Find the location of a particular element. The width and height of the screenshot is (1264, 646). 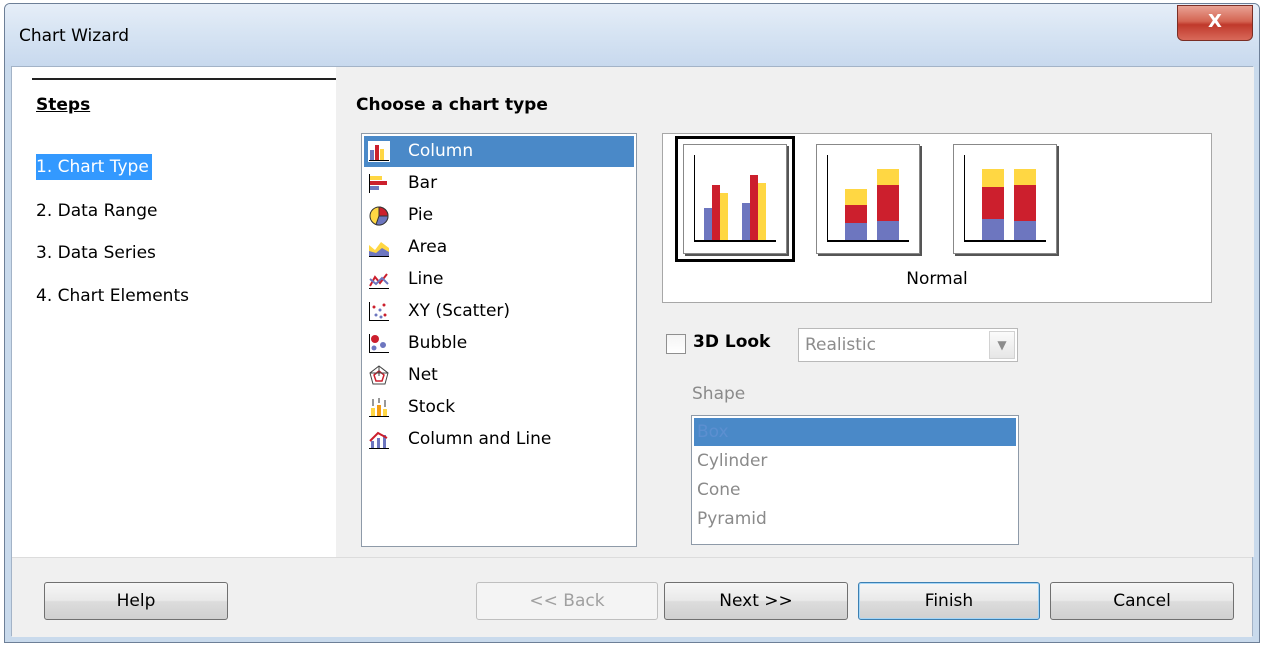

button-bar: Help << Back Next >> Finish Cancel is located at coordinates (632, 597).